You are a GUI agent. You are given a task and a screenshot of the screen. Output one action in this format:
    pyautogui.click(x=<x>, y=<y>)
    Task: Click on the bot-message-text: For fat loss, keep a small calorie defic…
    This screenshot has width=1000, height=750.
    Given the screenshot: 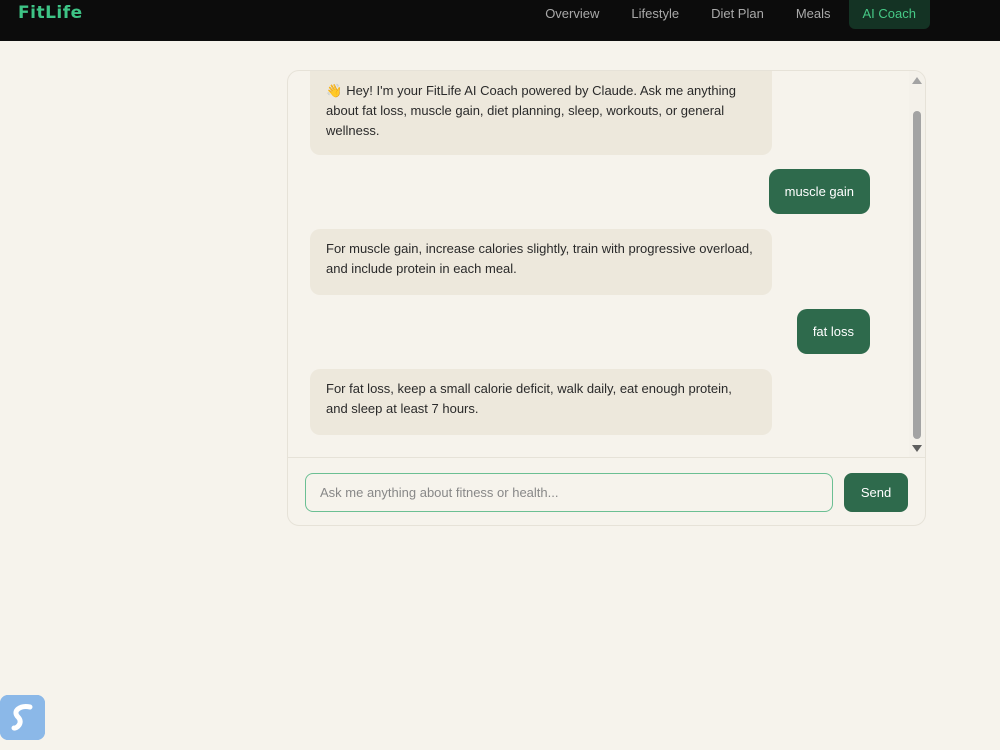 What is the action you would take?
    pyautogui.click(x=529, y=398)
    